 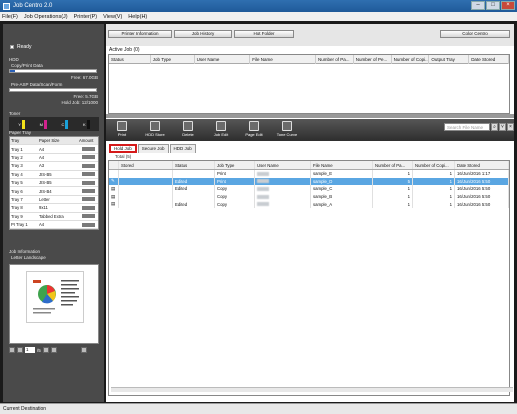 I want to click on tray-name: Tray 6, so click(x=17, y=191).